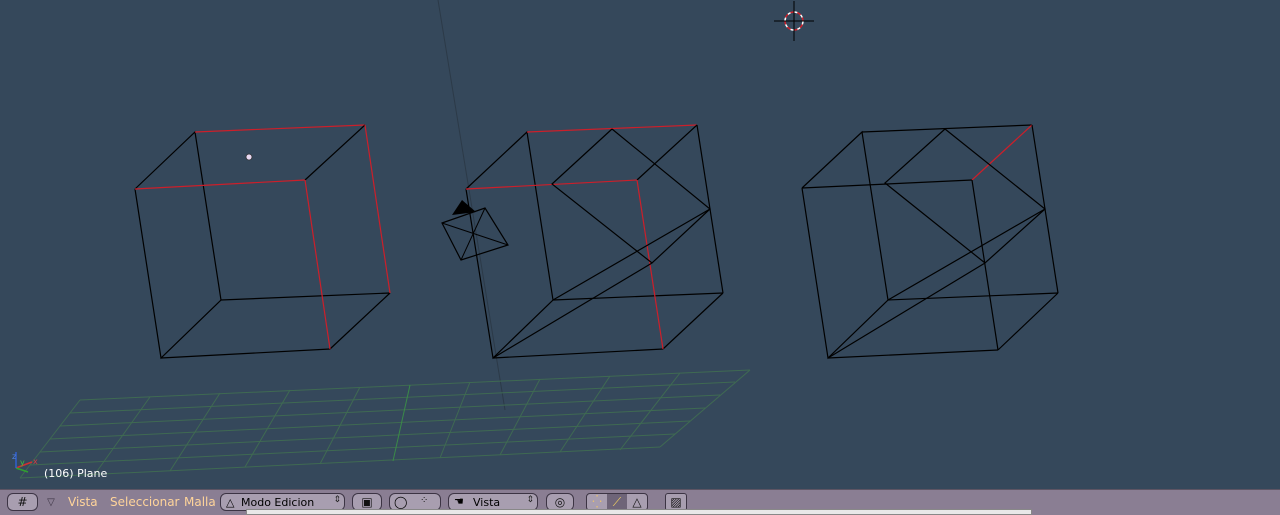 This screenshot has width=1280, height=515. What do you see at coordinates (367, 502) in the screenshot?
I see `object-select-icon: ▣` at bounding box center [367, 502].